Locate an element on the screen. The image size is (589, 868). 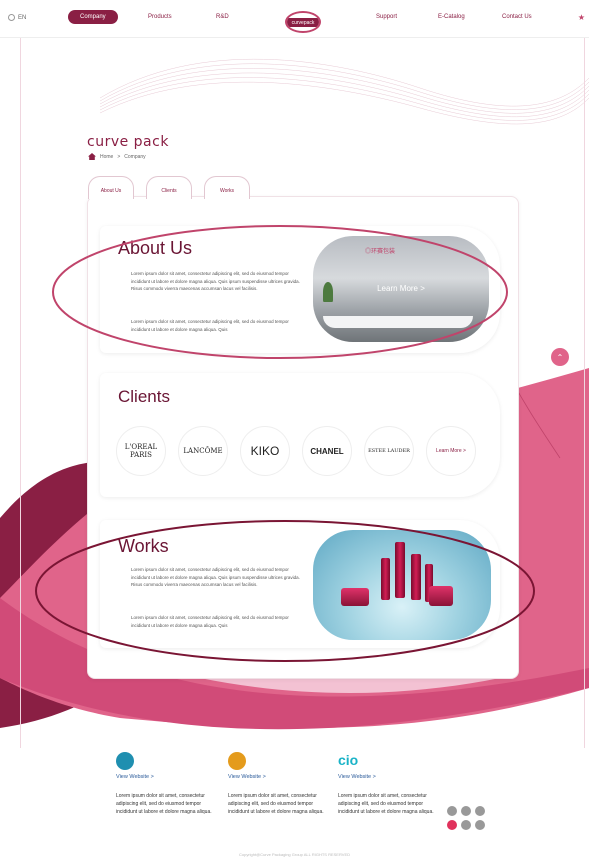
client-kiko: KIKO is located at coordinates (265, 451).